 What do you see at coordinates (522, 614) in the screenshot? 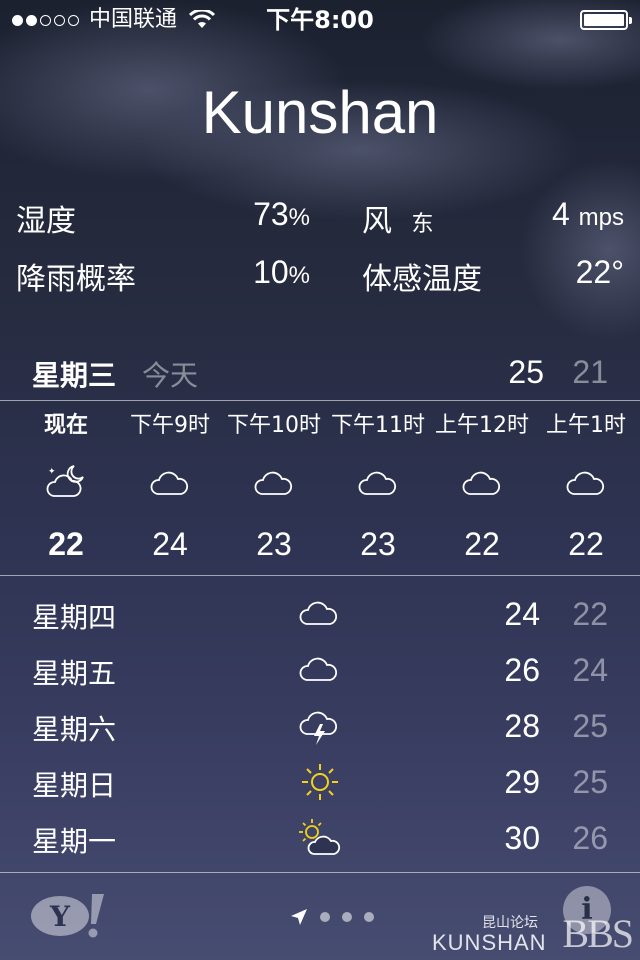
I see `day-high: 24` at bounding box center [522, 614].